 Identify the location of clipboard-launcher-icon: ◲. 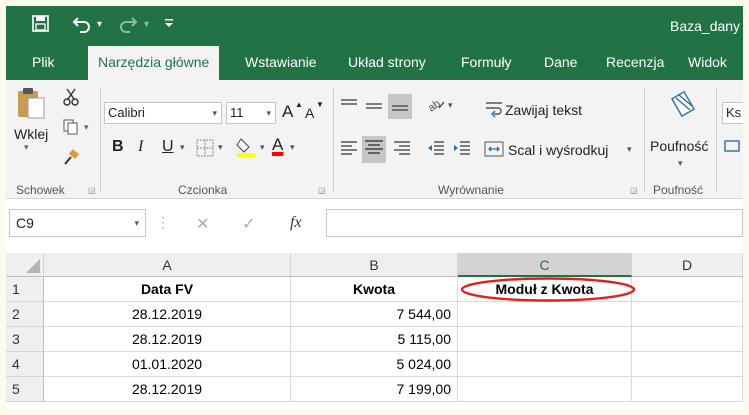
(92, 190).